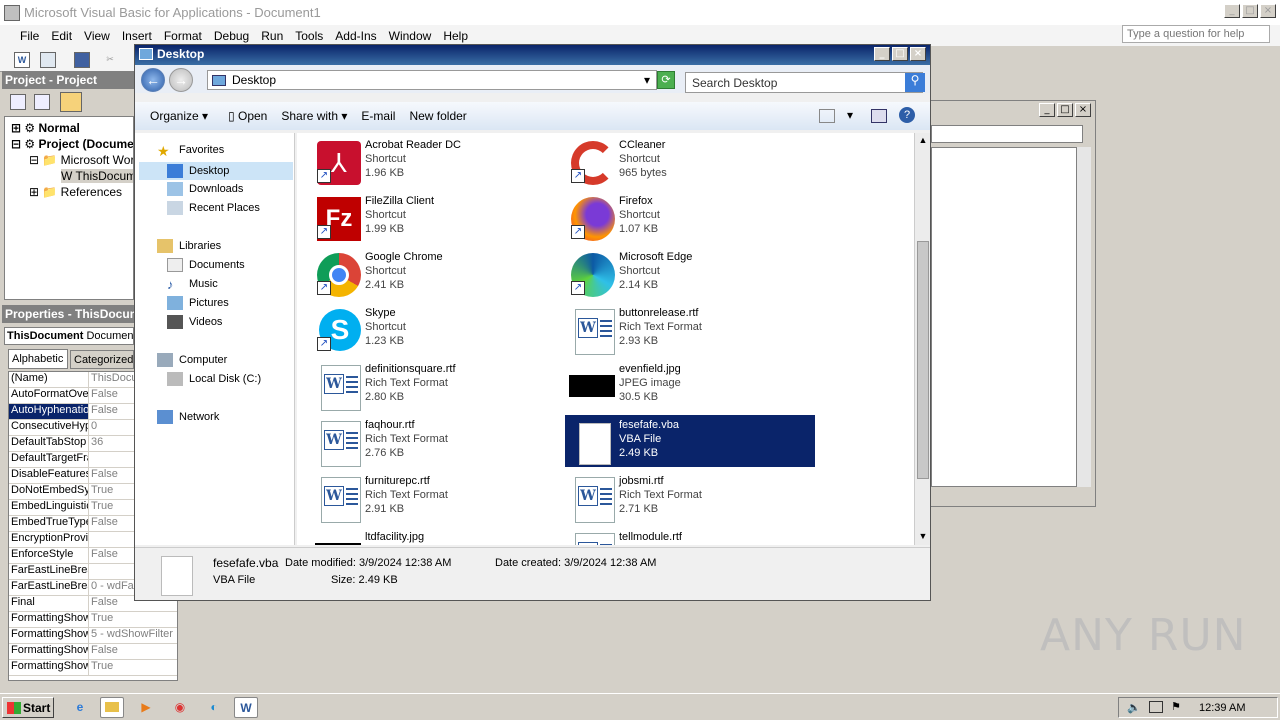  I want to click on file-item: S ↗ Skype Shortcut 1.23 KB, so click(436, 329).